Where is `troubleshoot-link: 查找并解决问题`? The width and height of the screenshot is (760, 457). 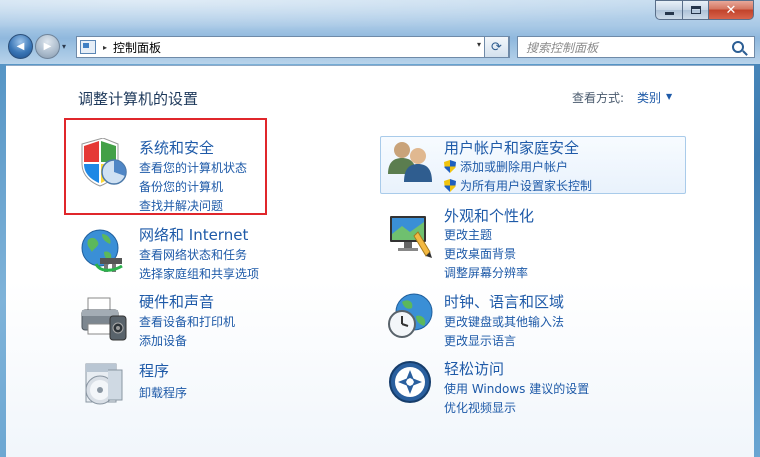 troubleshoot-link: 查找并解决问题 is located at coordinates (181, 205).